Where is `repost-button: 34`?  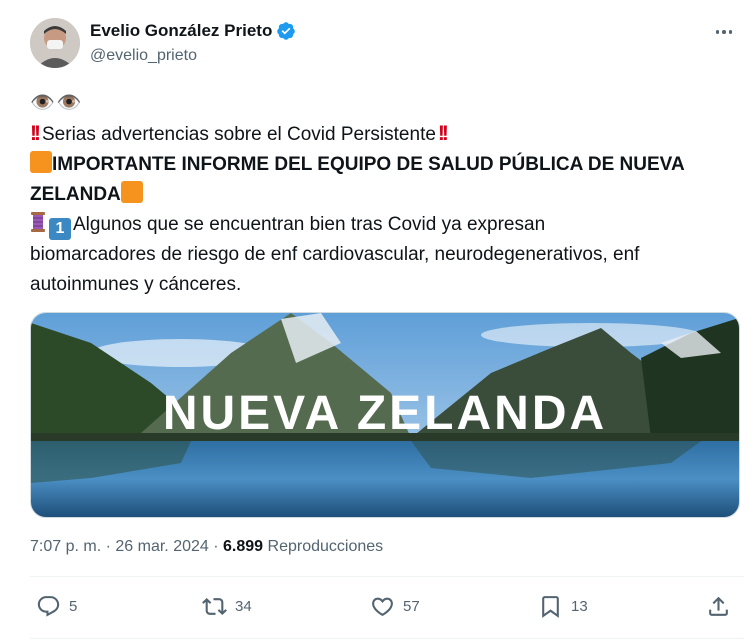
repost-button: 34 is located at coordinates (227, 606).